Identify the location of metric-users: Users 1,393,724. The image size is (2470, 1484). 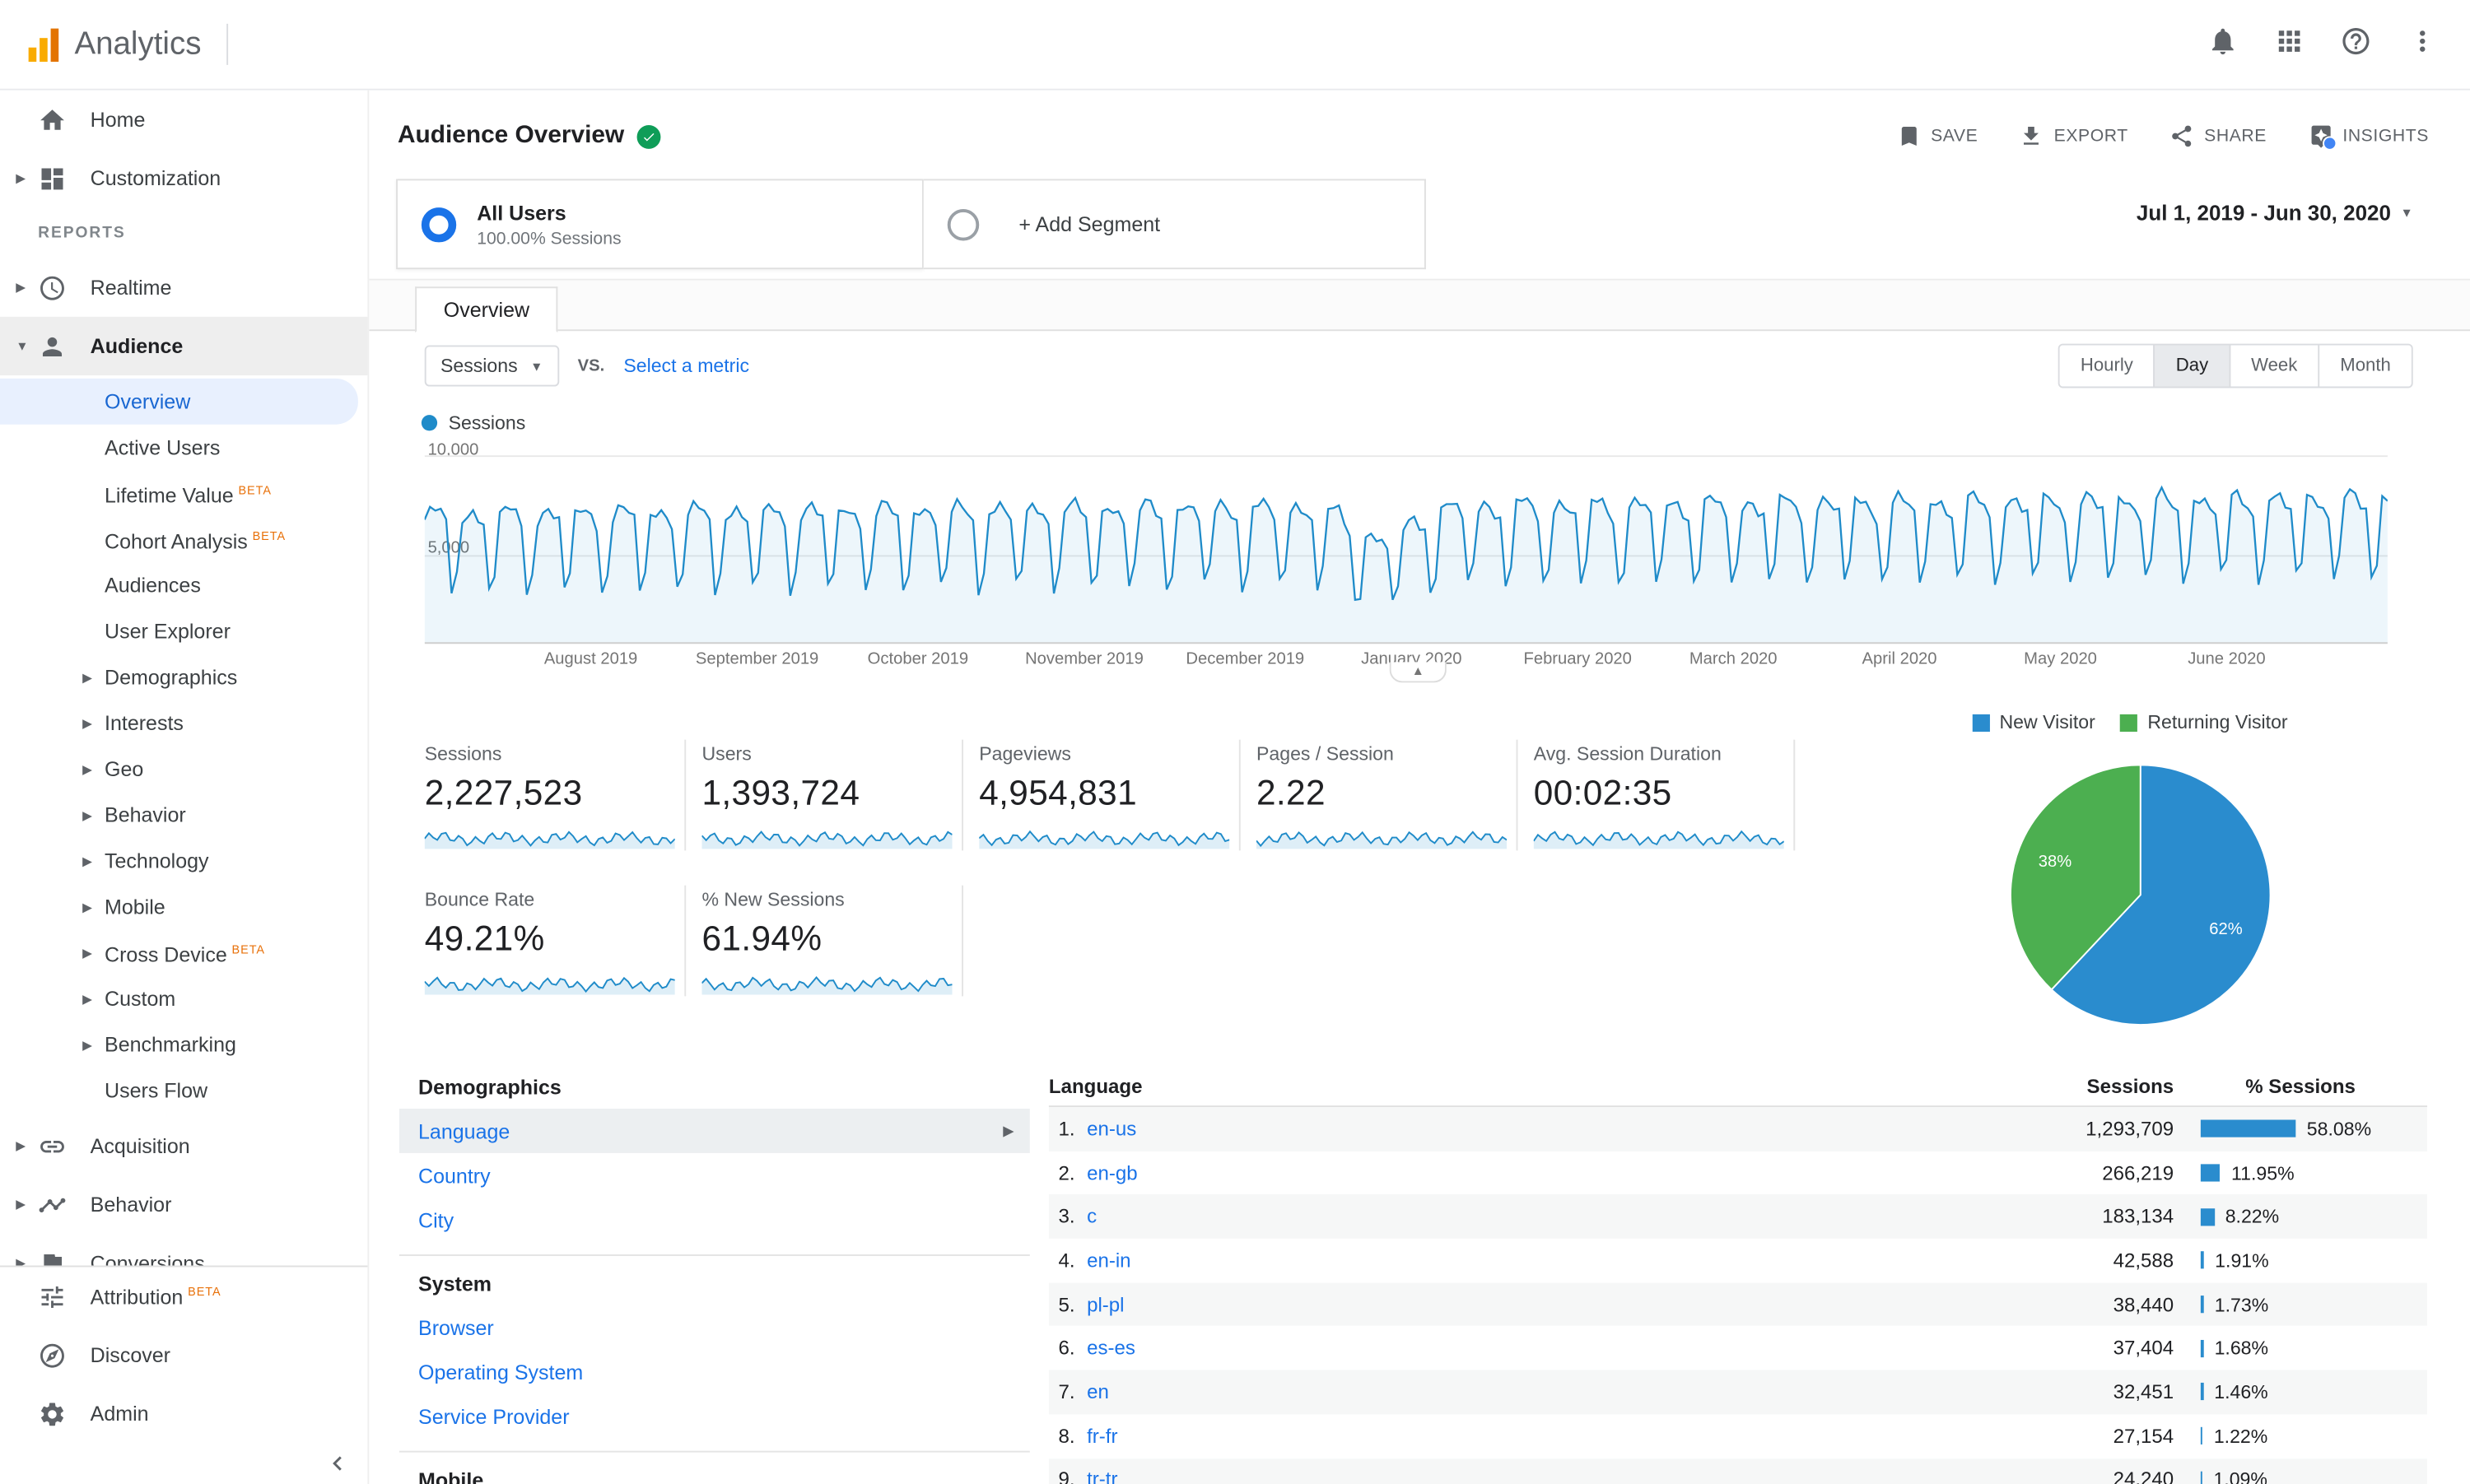
(840, 790).